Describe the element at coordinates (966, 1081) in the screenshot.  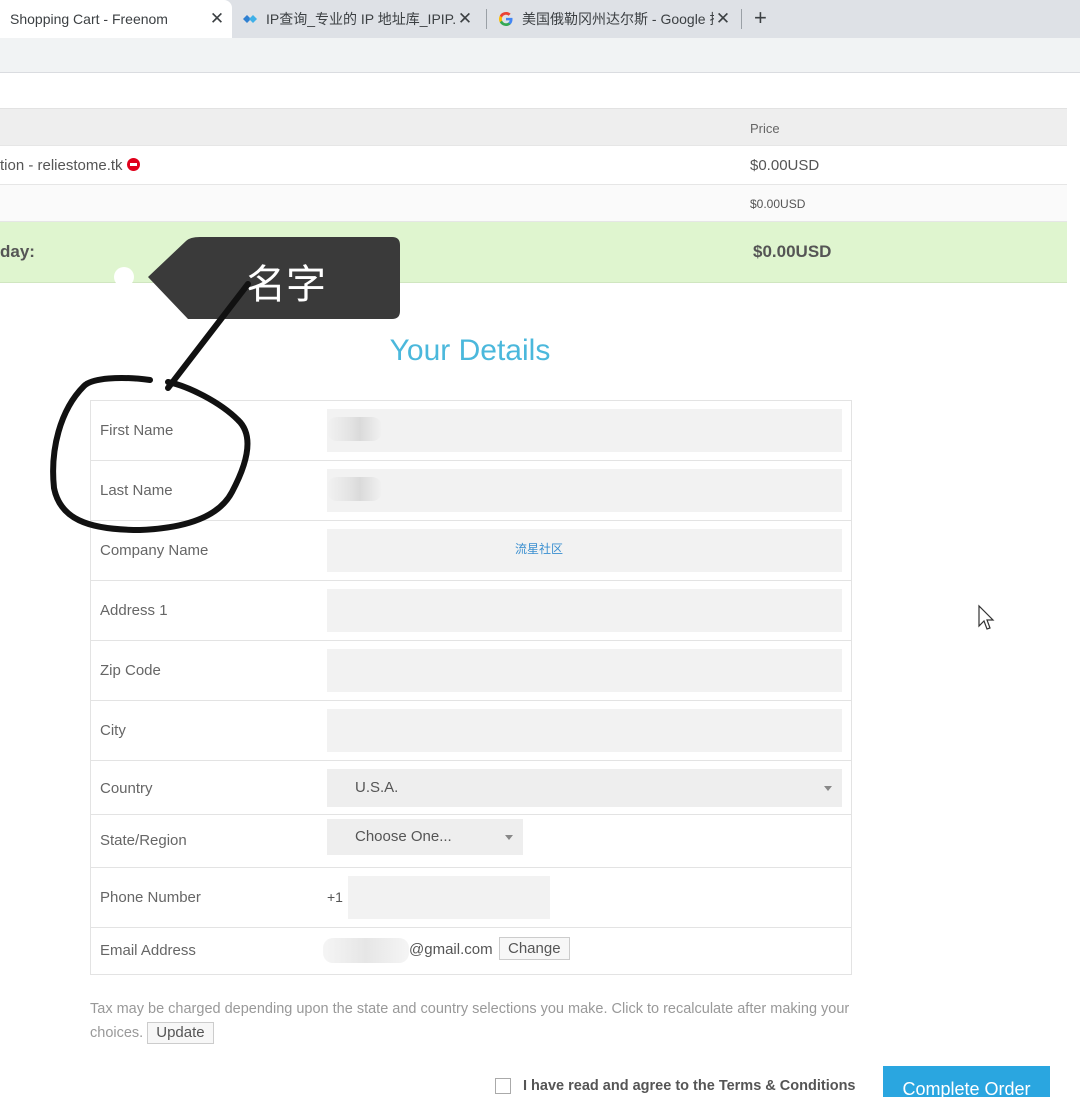
I see `complete-order-button: Complete Order` at that location.